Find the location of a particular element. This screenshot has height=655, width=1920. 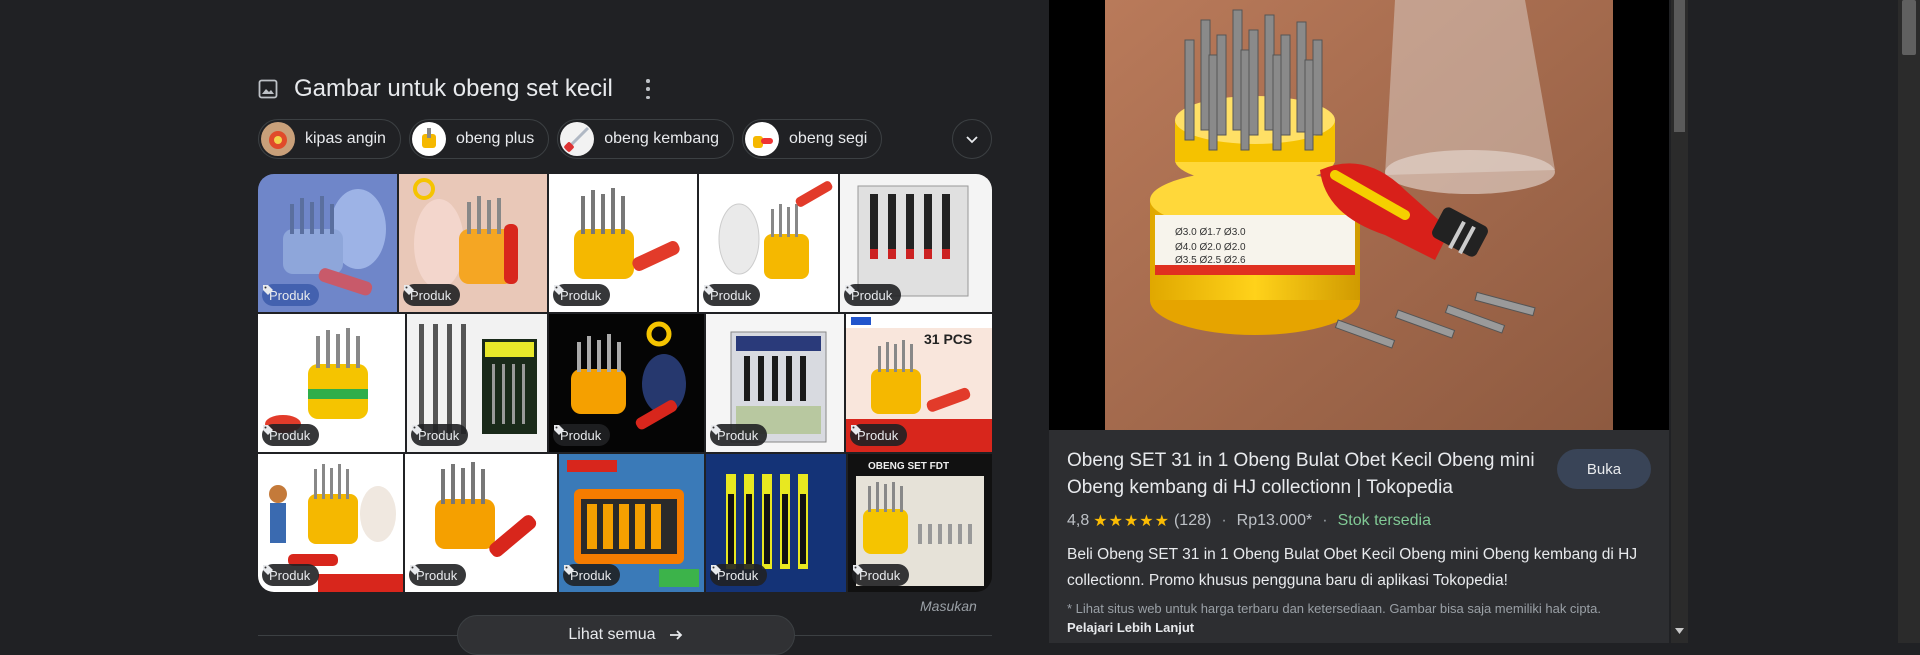

expand-chips-button is located at coordinates (972, 139).